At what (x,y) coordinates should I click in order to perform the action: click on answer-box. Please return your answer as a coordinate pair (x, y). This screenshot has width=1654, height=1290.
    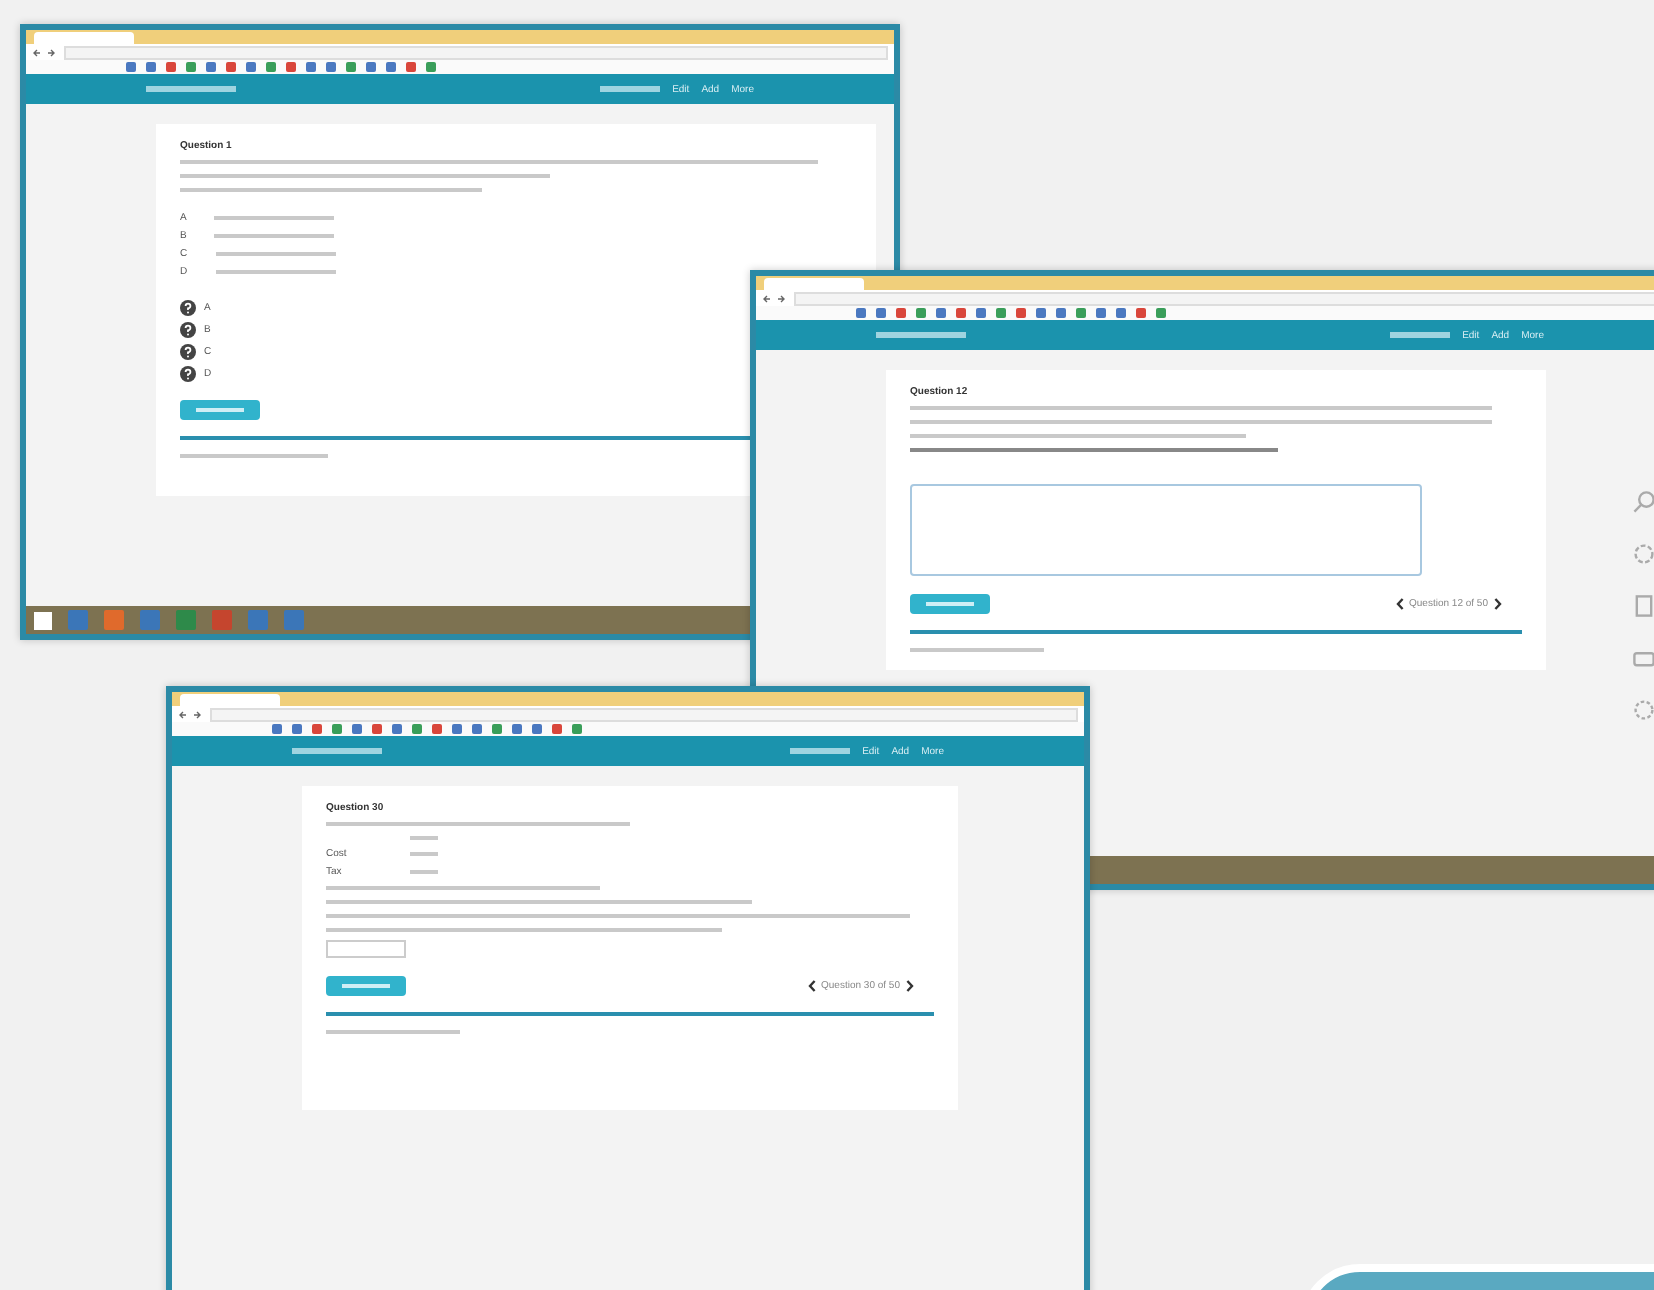
    Looking at the image, I should click on (1166, 530).